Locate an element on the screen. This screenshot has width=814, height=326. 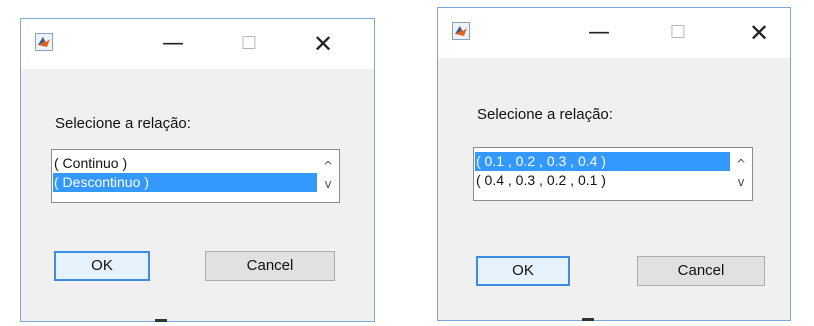
list-item: ( Continuo ) is located at coordinates (185, 163).